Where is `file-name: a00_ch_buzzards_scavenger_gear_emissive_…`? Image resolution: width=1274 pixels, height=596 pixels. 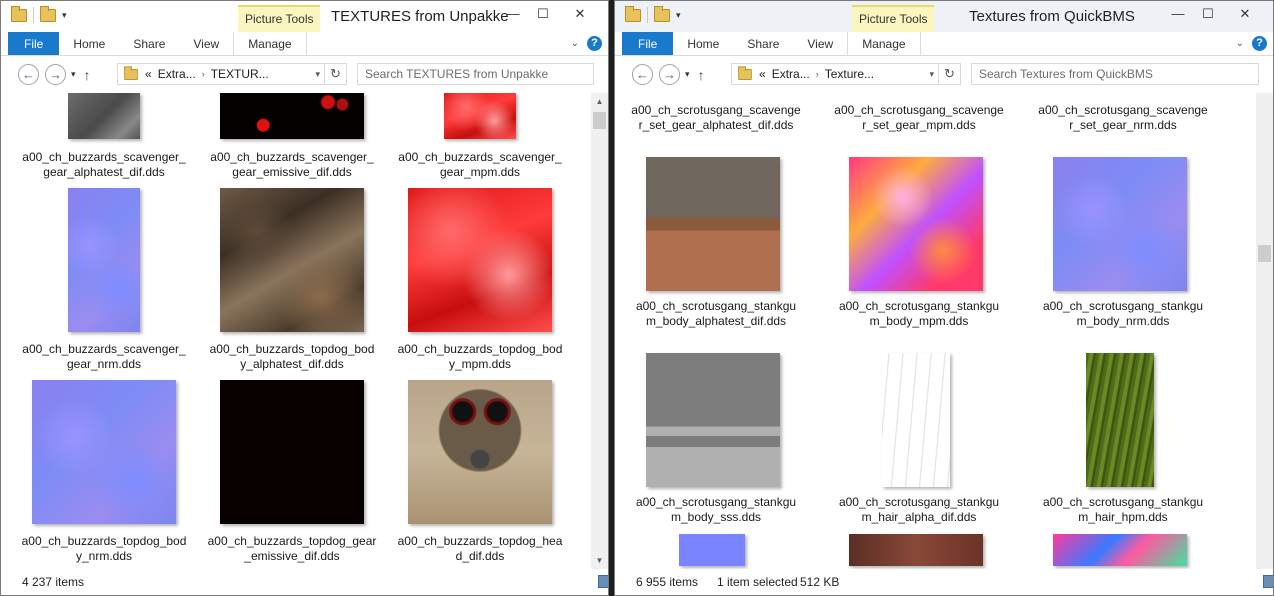
file-name: a00_ch_buzzards_scavenger_gear_emissive_… is located at coordinates (292, 165).